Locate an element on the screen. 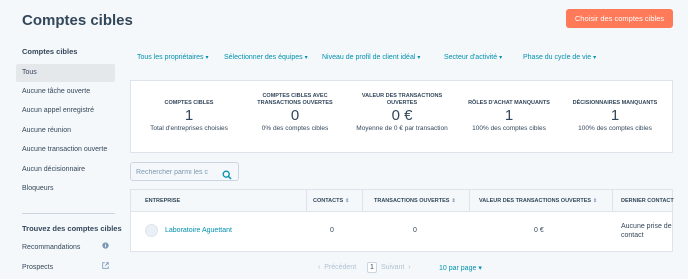 The image size is (688, 279). stat-value: 0 € is located at coordinates (402, 115).